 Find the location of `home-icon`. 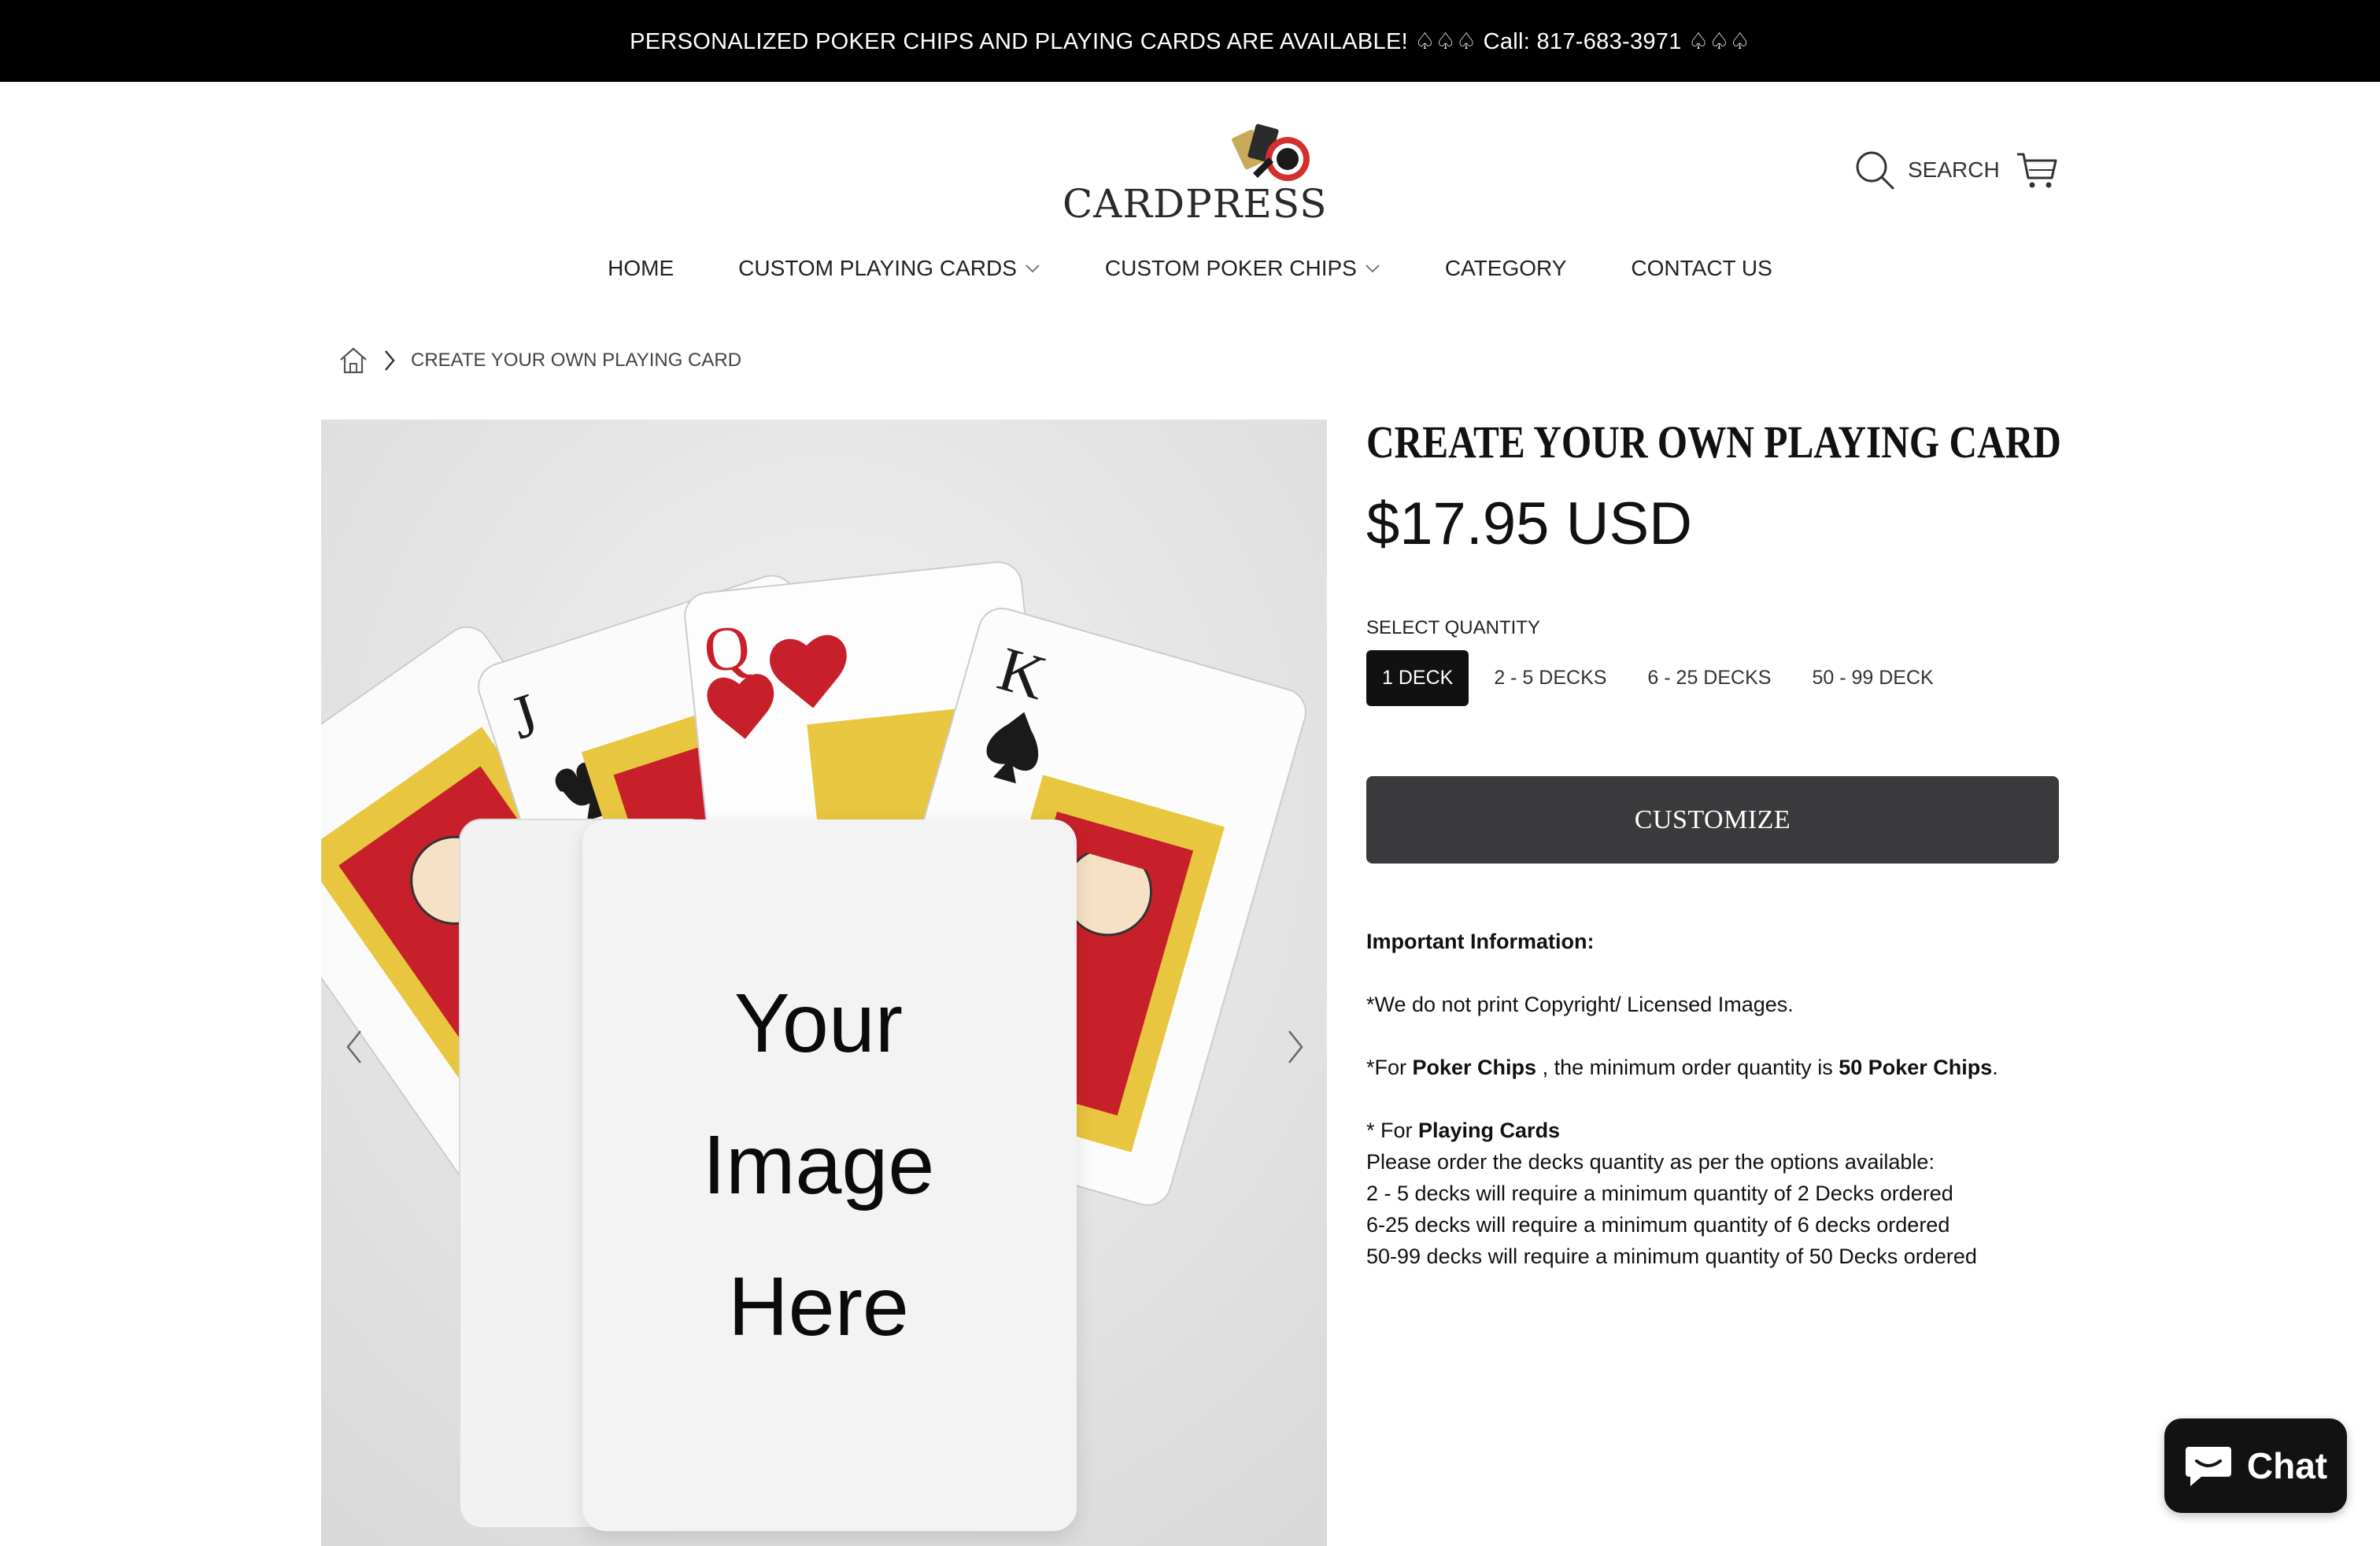

home-icon is located at coordinates (353, 360).